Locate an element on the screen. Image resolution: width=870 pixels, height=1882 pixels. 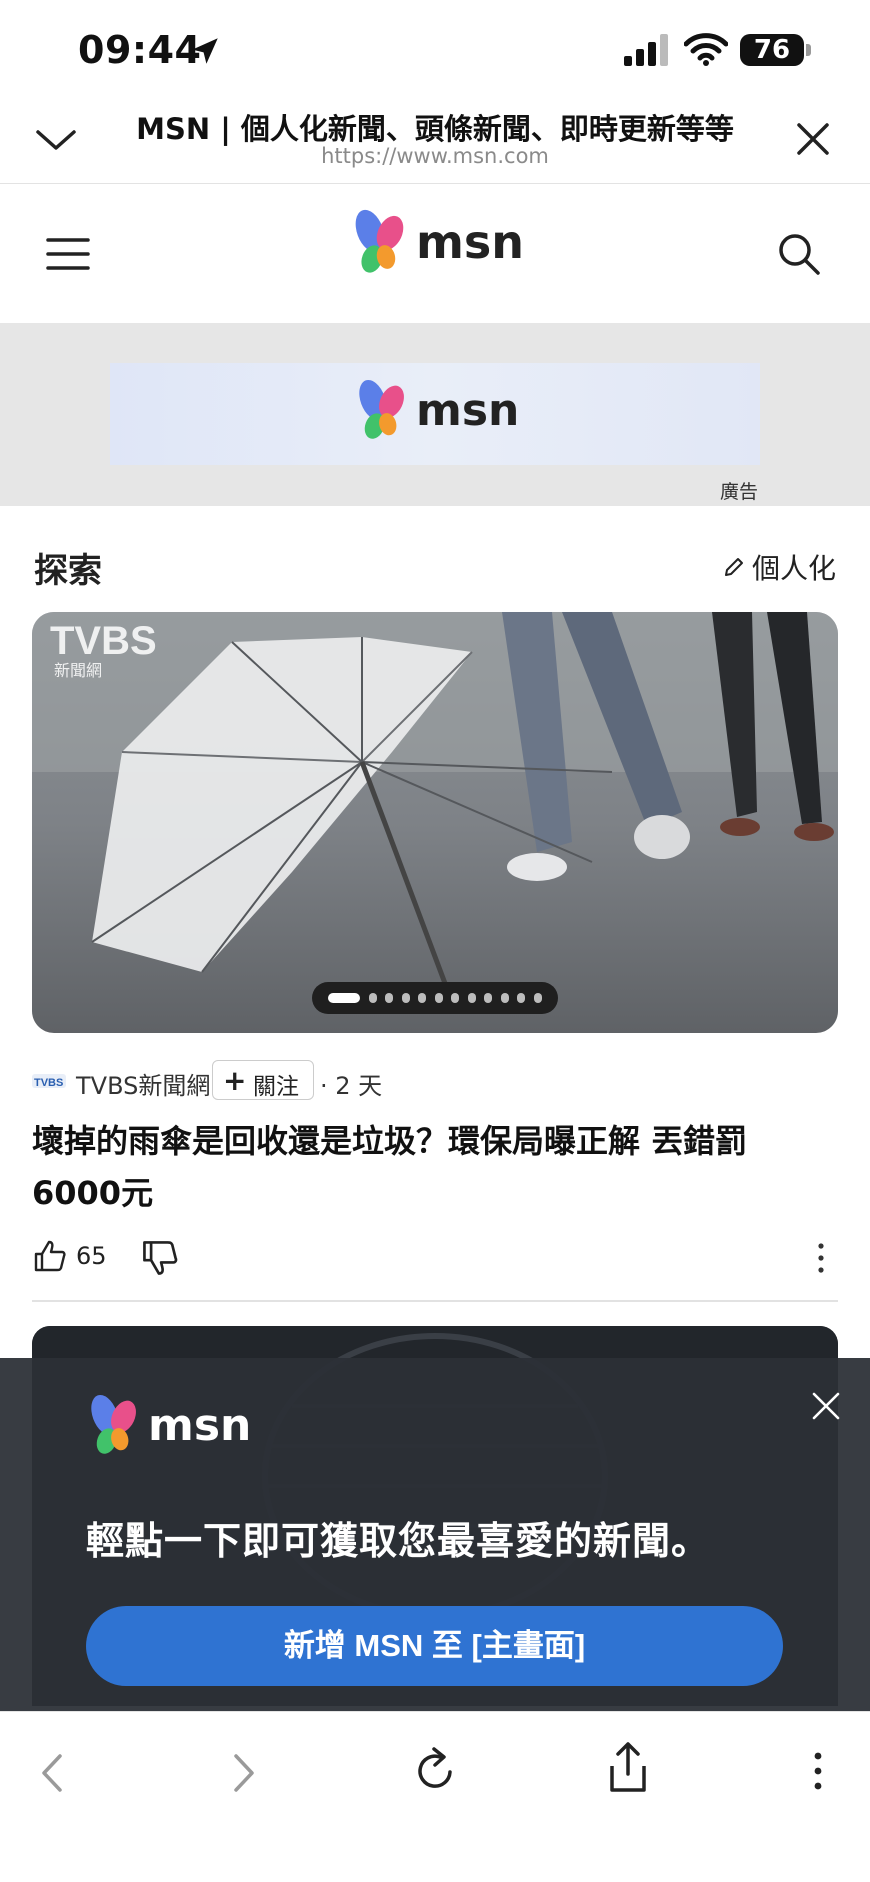
location-arrow-icon is located at coordinates (205, 51).